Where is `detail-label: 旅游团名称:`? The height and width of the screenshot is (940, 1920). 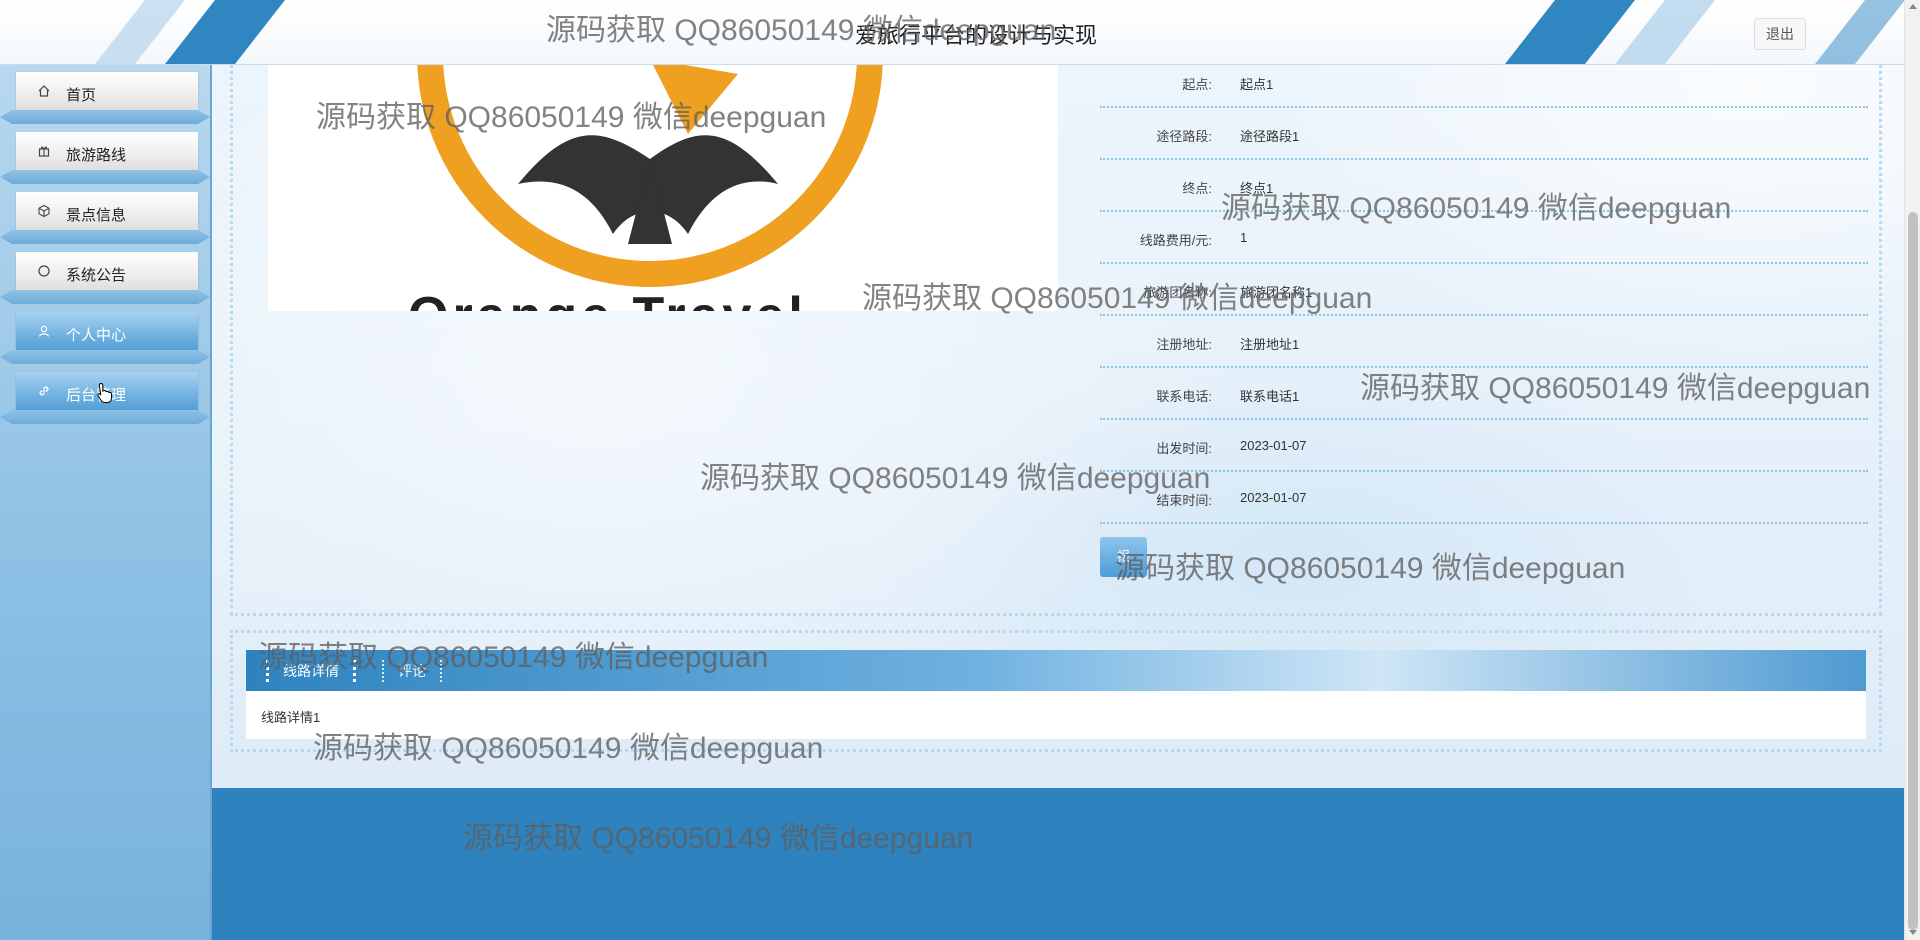 detail-label: 旅游团名称: is located at coordinates (1177, 292).